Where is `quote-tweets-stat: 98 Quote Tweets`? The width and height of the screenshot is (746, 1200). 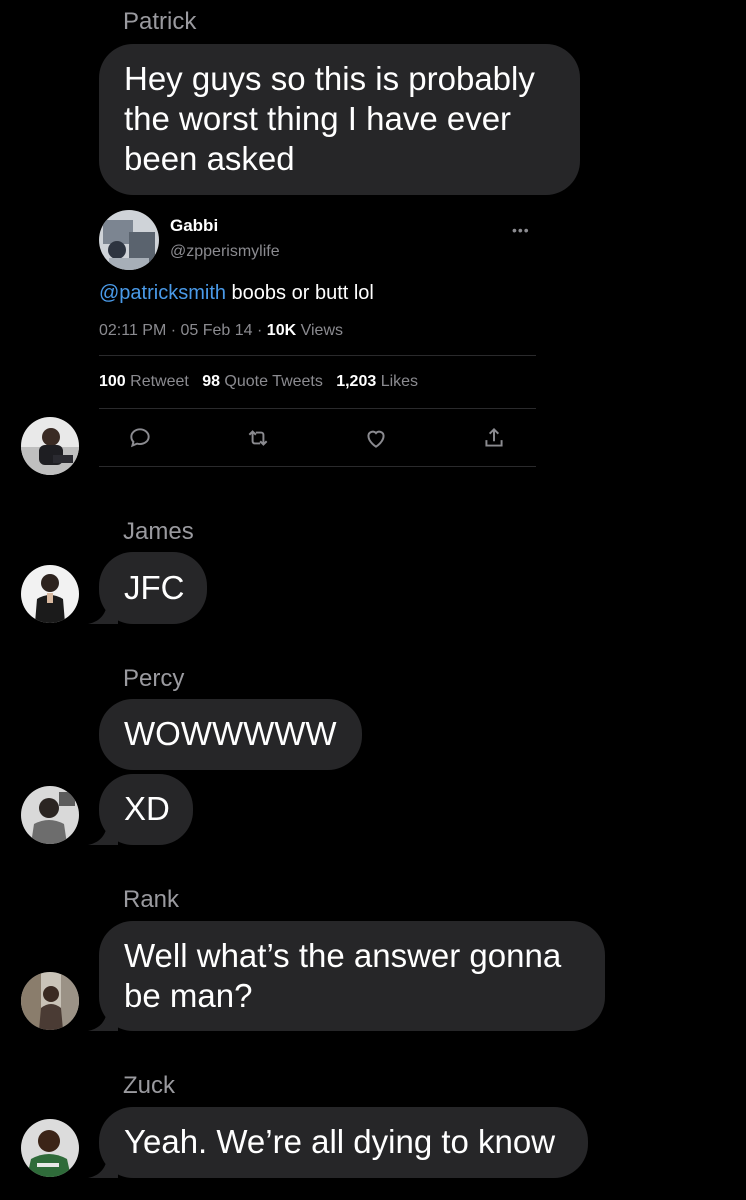
quote-tweets-stat: 98 Quote Tweets is located at coordinates (262, 381).